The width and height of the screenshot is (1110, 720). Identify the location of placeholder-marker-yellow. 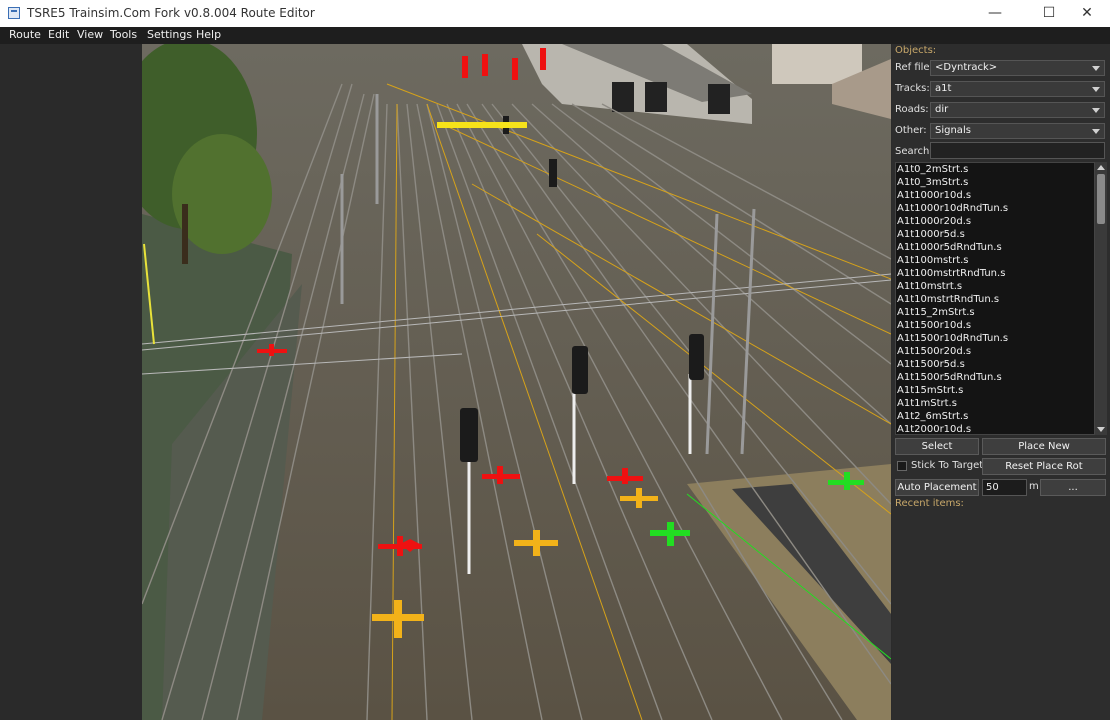
(482, 125).